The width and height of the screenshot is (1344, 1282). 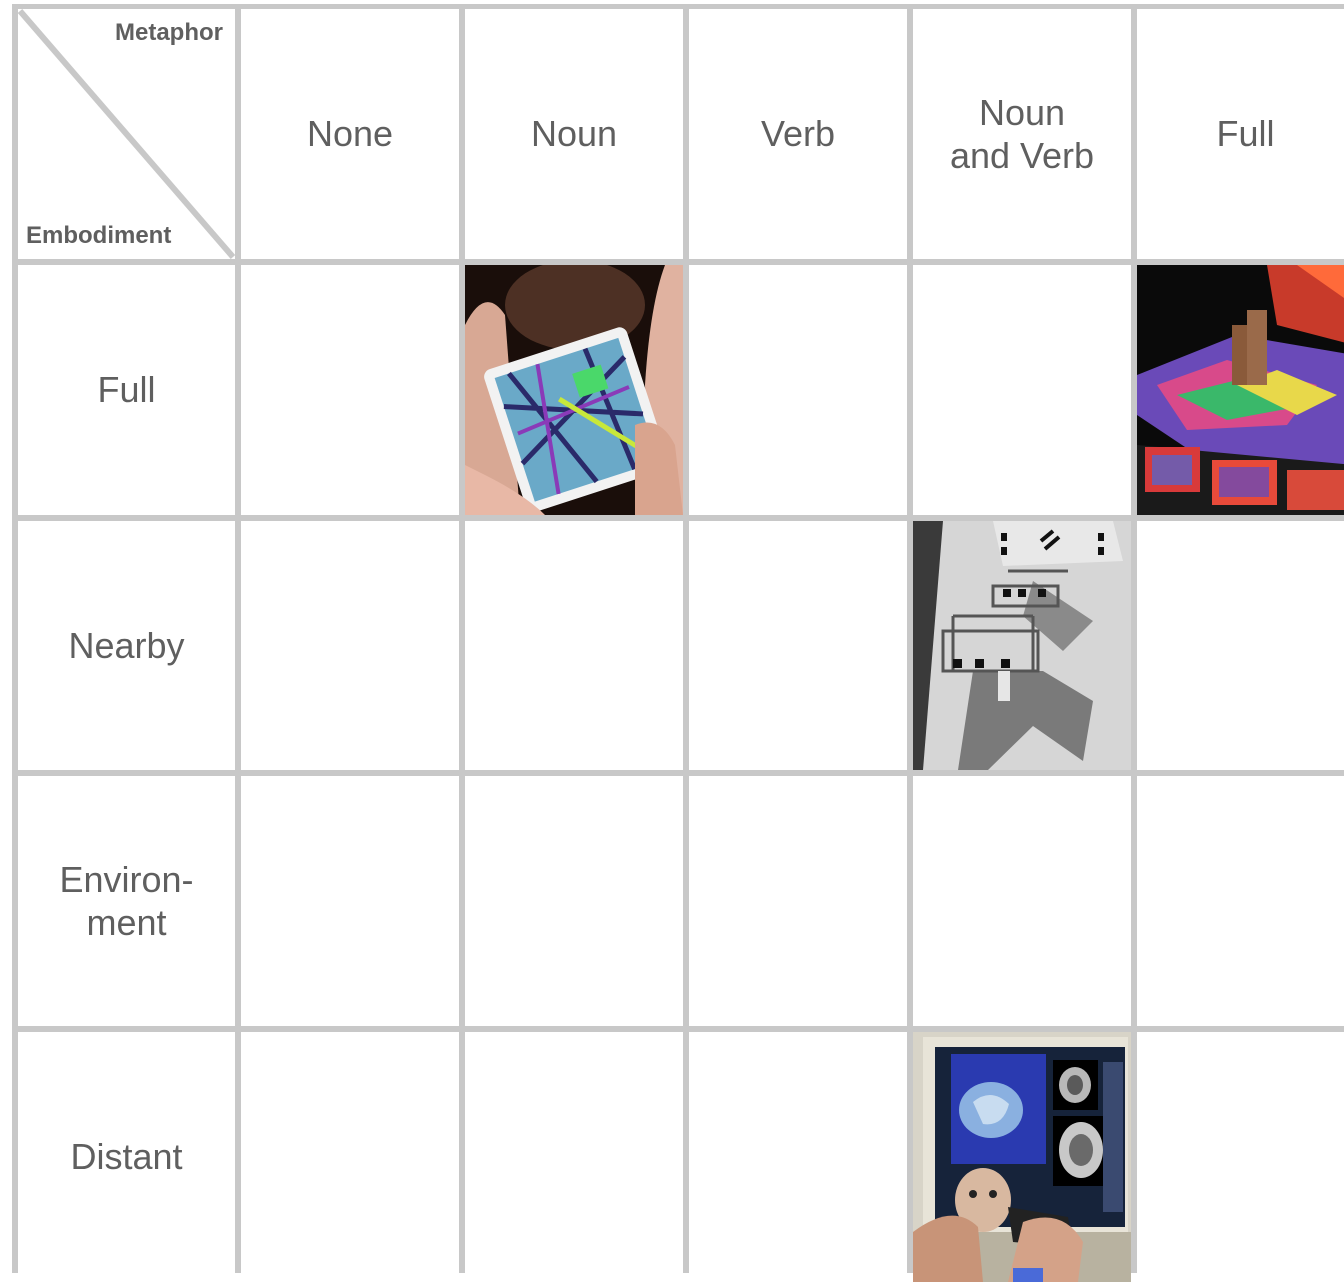 What do you see at coordinates (798, 645) in the screenshot?
I see `cell-nearby-verb` at bounding box center [798, 645].